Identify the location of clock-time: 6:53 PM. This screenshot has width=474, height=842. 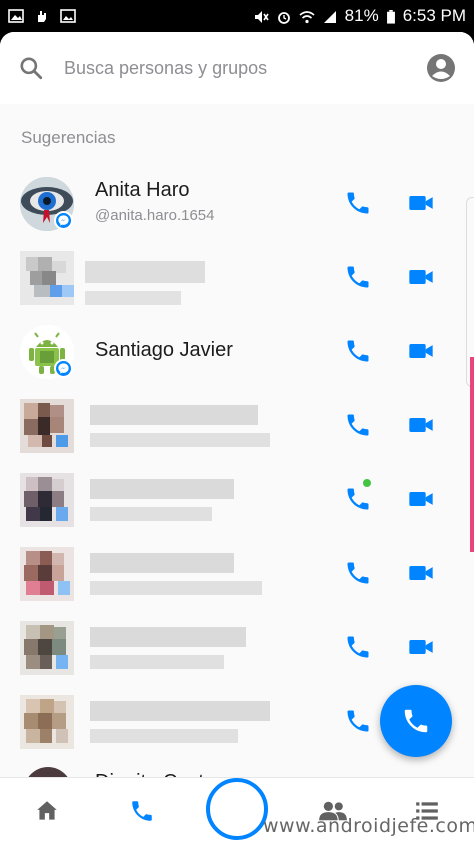
(434, 15).